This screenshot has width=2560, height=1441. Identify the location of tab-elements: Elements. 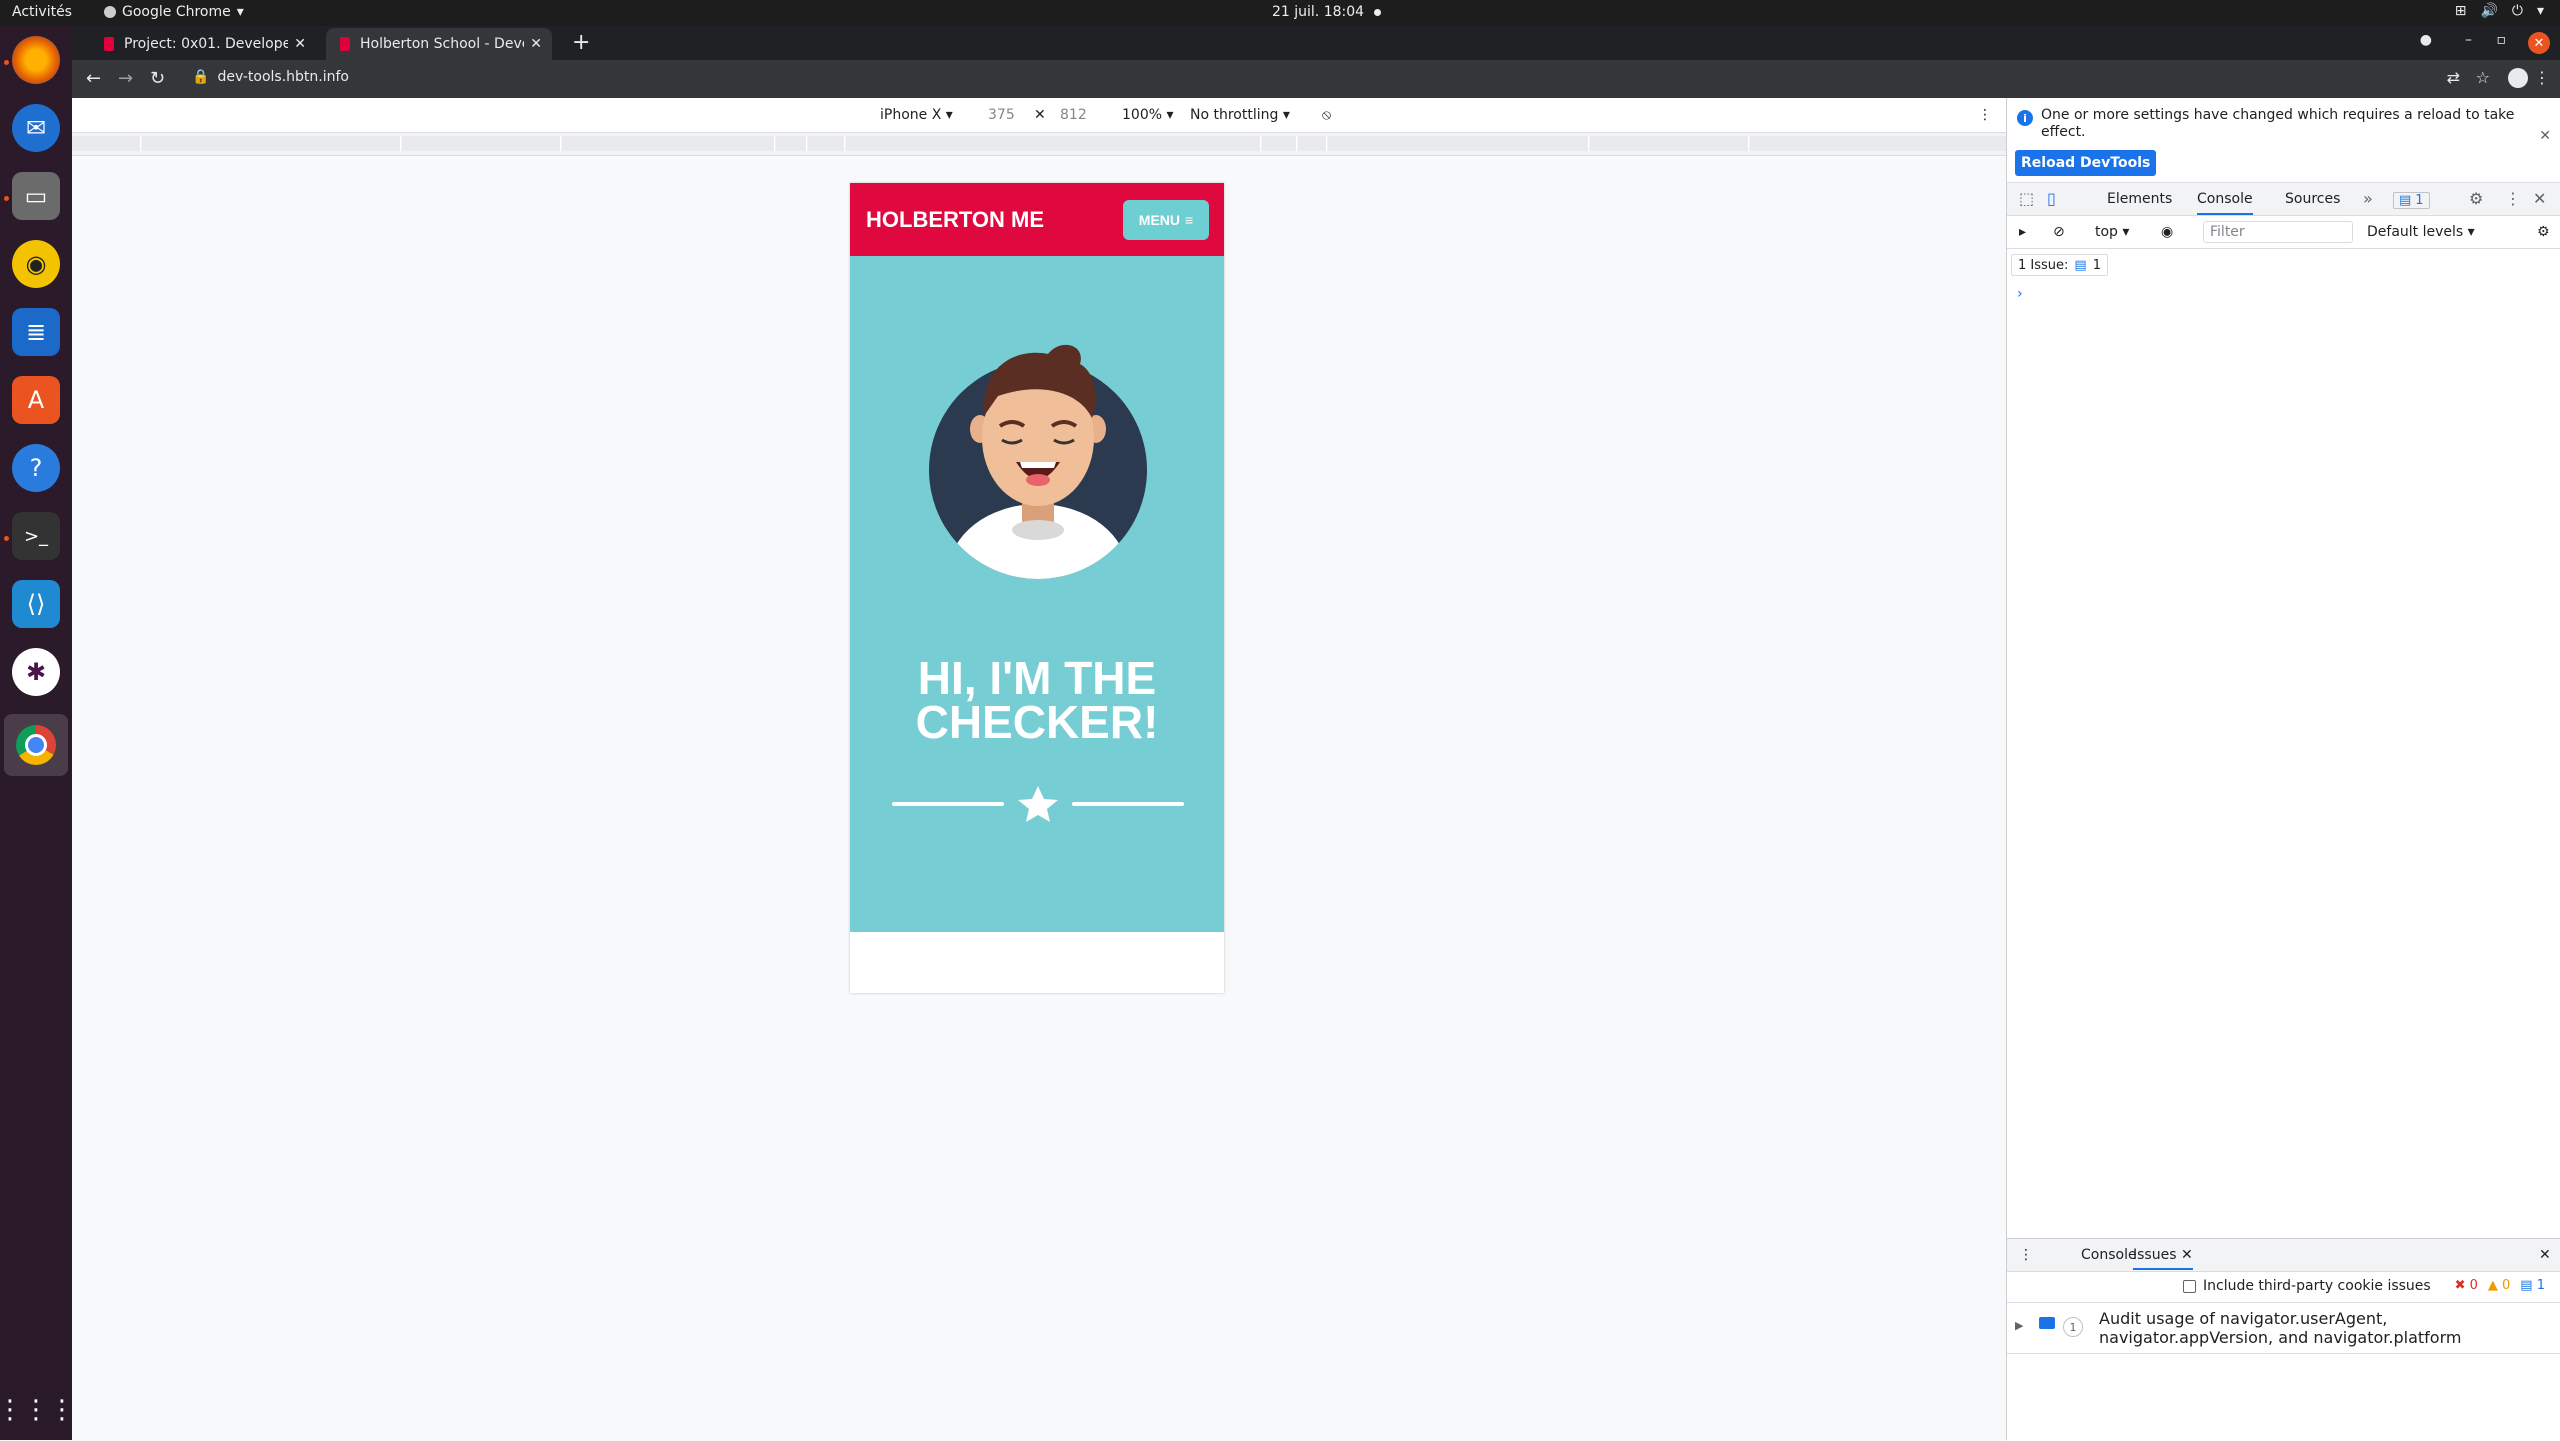
(2139, 199).